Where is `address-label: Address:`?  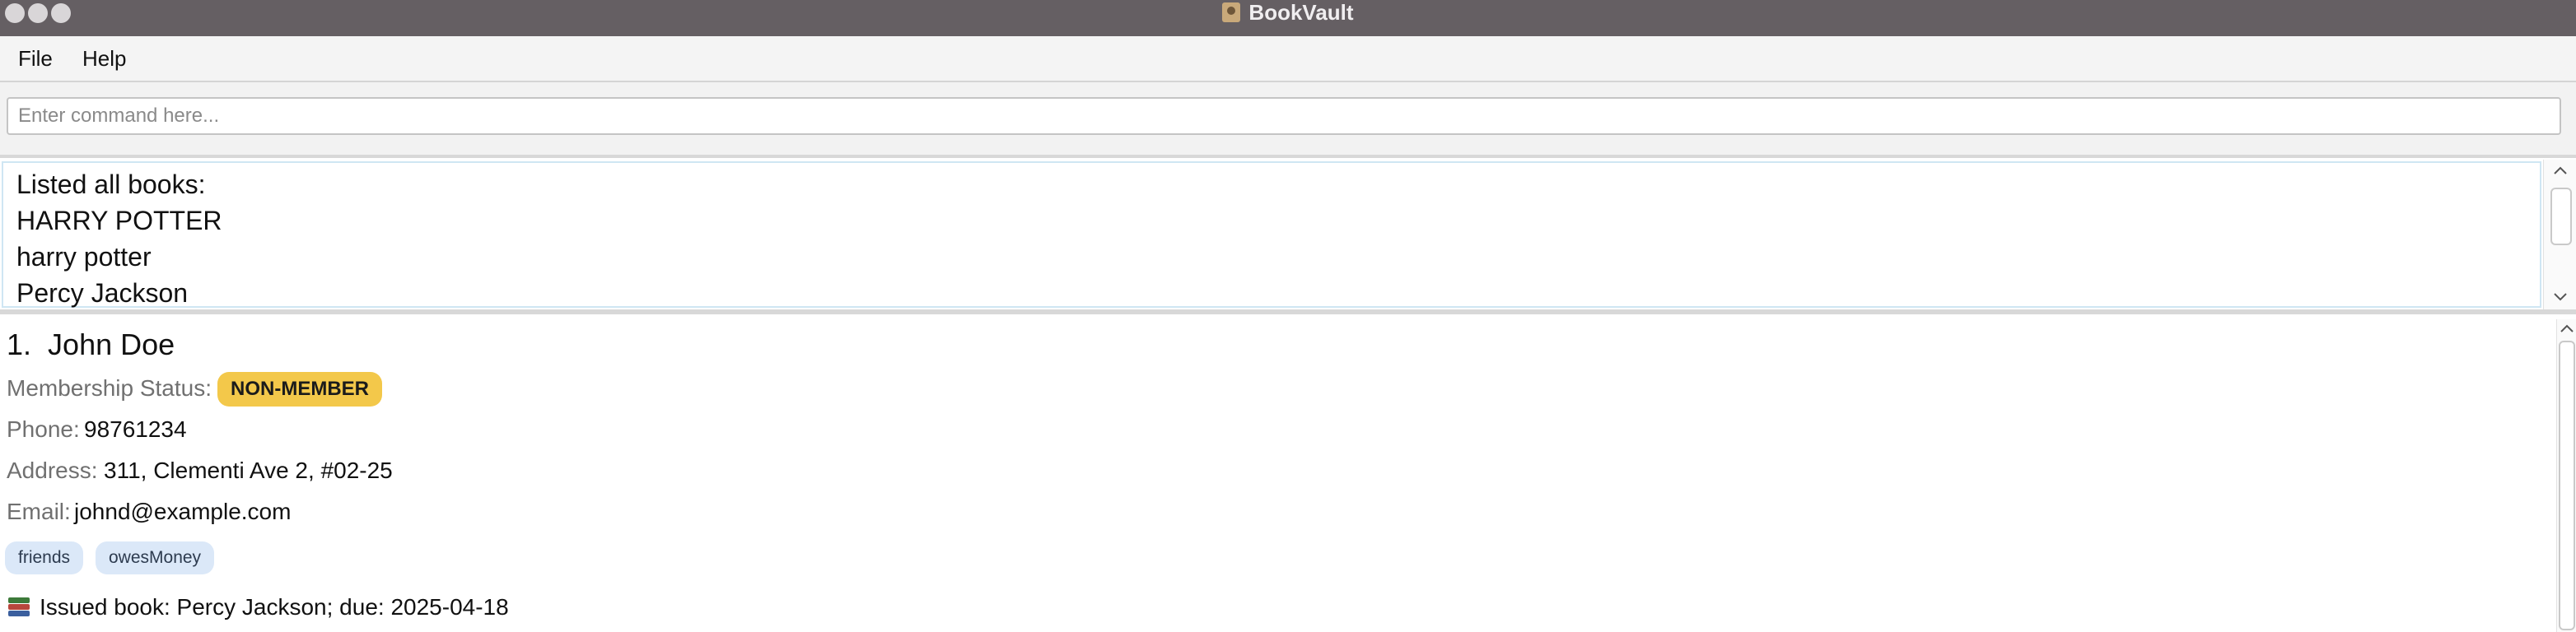 address-label: Address: is located at coordinates (52, 470).